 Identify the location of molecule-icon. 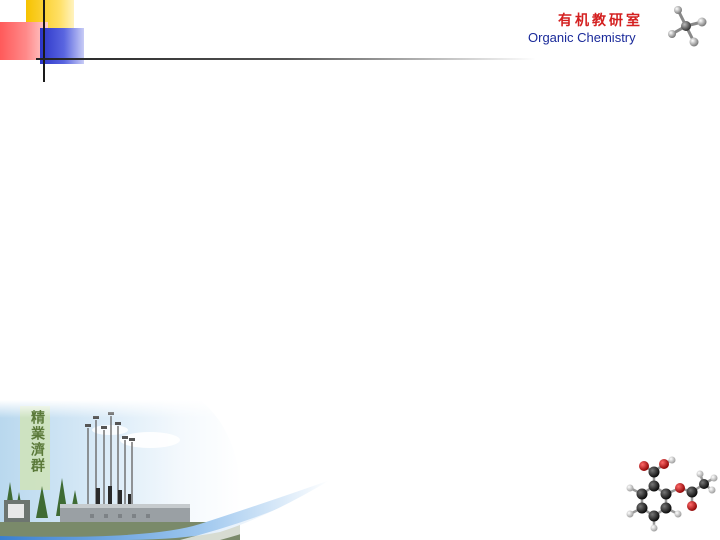
(687, 26).